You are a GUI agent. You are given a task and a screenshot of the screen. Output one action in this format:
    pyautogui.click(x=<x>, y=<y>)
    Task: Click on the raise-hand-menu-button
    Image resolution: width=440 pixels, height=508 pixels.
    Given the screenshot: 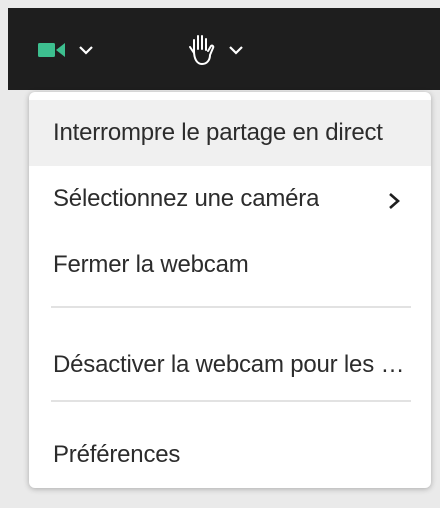 What is the action you would take?
    pyautogui.click(x=215, y=50)
    